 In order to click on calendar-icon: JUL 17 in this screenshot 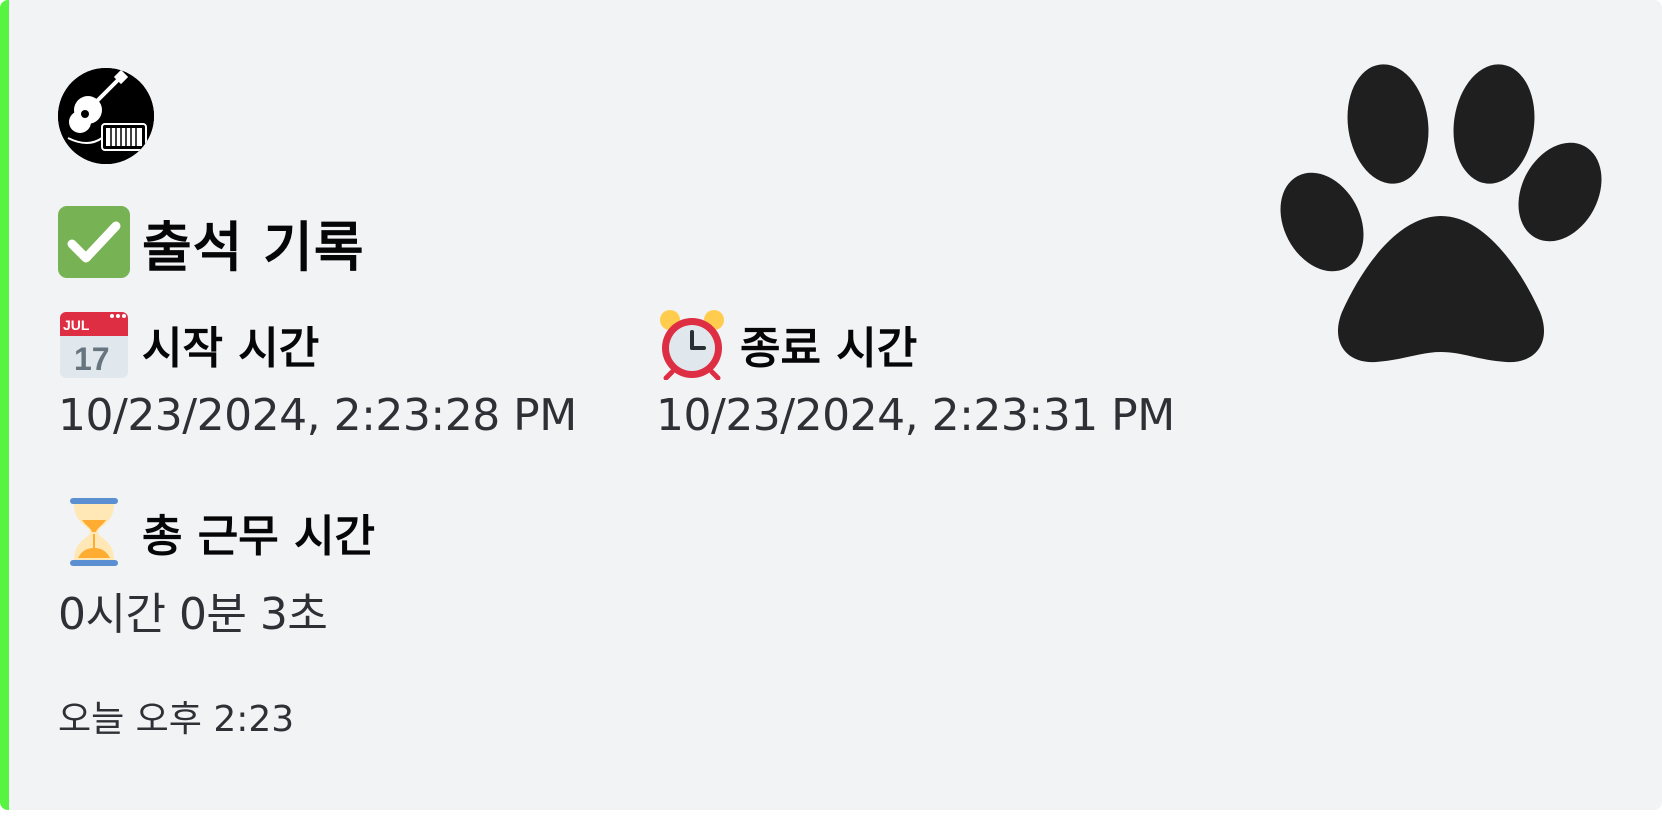, I will do `click(94, 344)`.